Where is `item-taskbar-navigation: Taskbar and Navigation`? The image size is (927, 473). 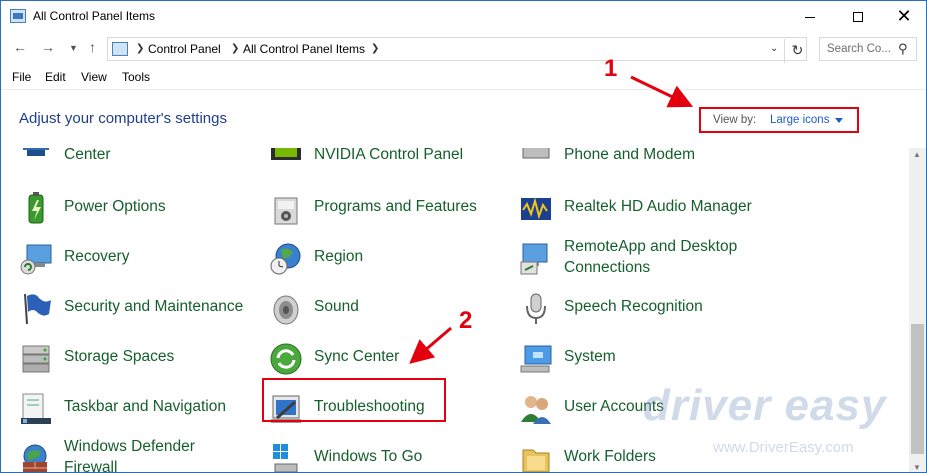 item-taskbar-navigation: Taskbar and Navigation is located at coordinates (139, 408).